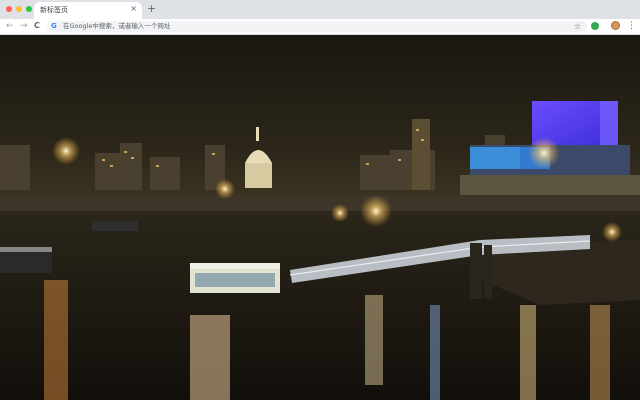  Describe the element at coordinates (151, 9) in the screenshot. I see `new-tab-button: +` at that location.